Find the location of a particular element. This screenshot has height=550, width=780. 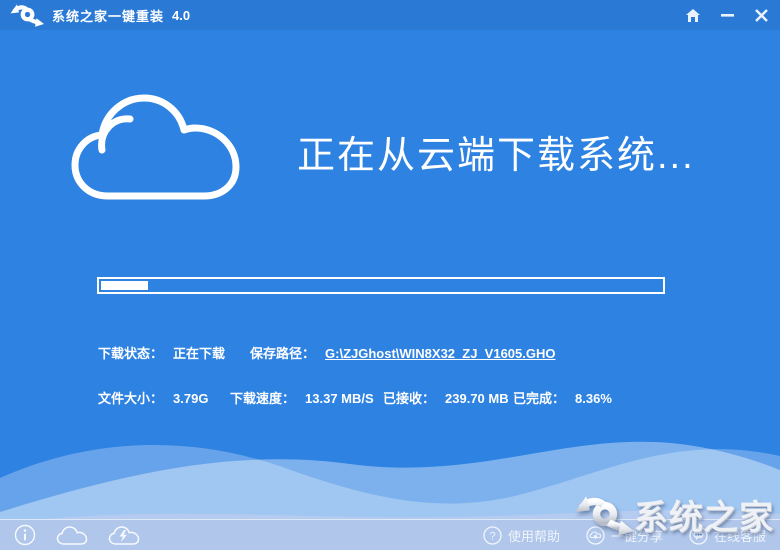

close-button is located at coordinates (761, 15).